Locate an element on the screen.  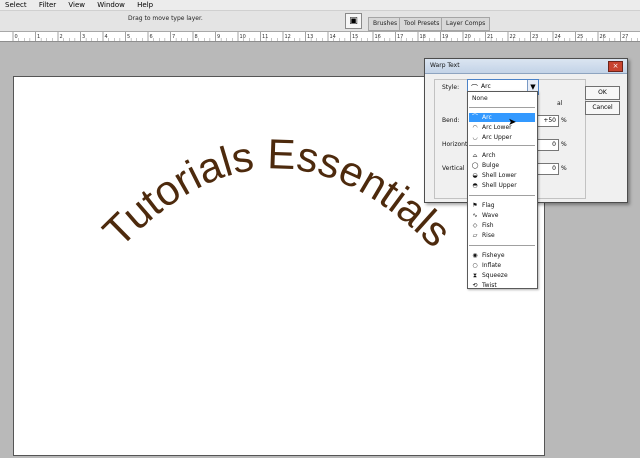
dropdown-item-wave: ∿ Wave is located at coordinates (502, 215).